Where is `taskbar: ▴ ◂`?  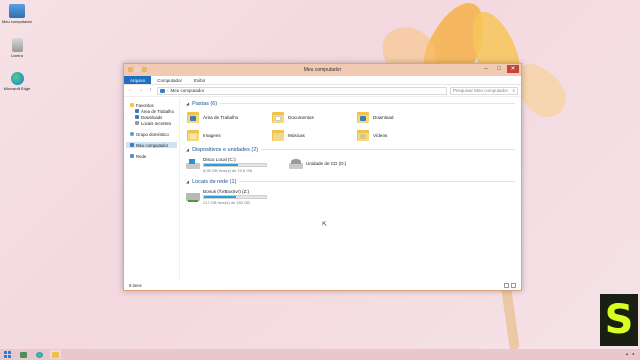 taskbar: ▴ ◂ is located at coordinates (320, 354).